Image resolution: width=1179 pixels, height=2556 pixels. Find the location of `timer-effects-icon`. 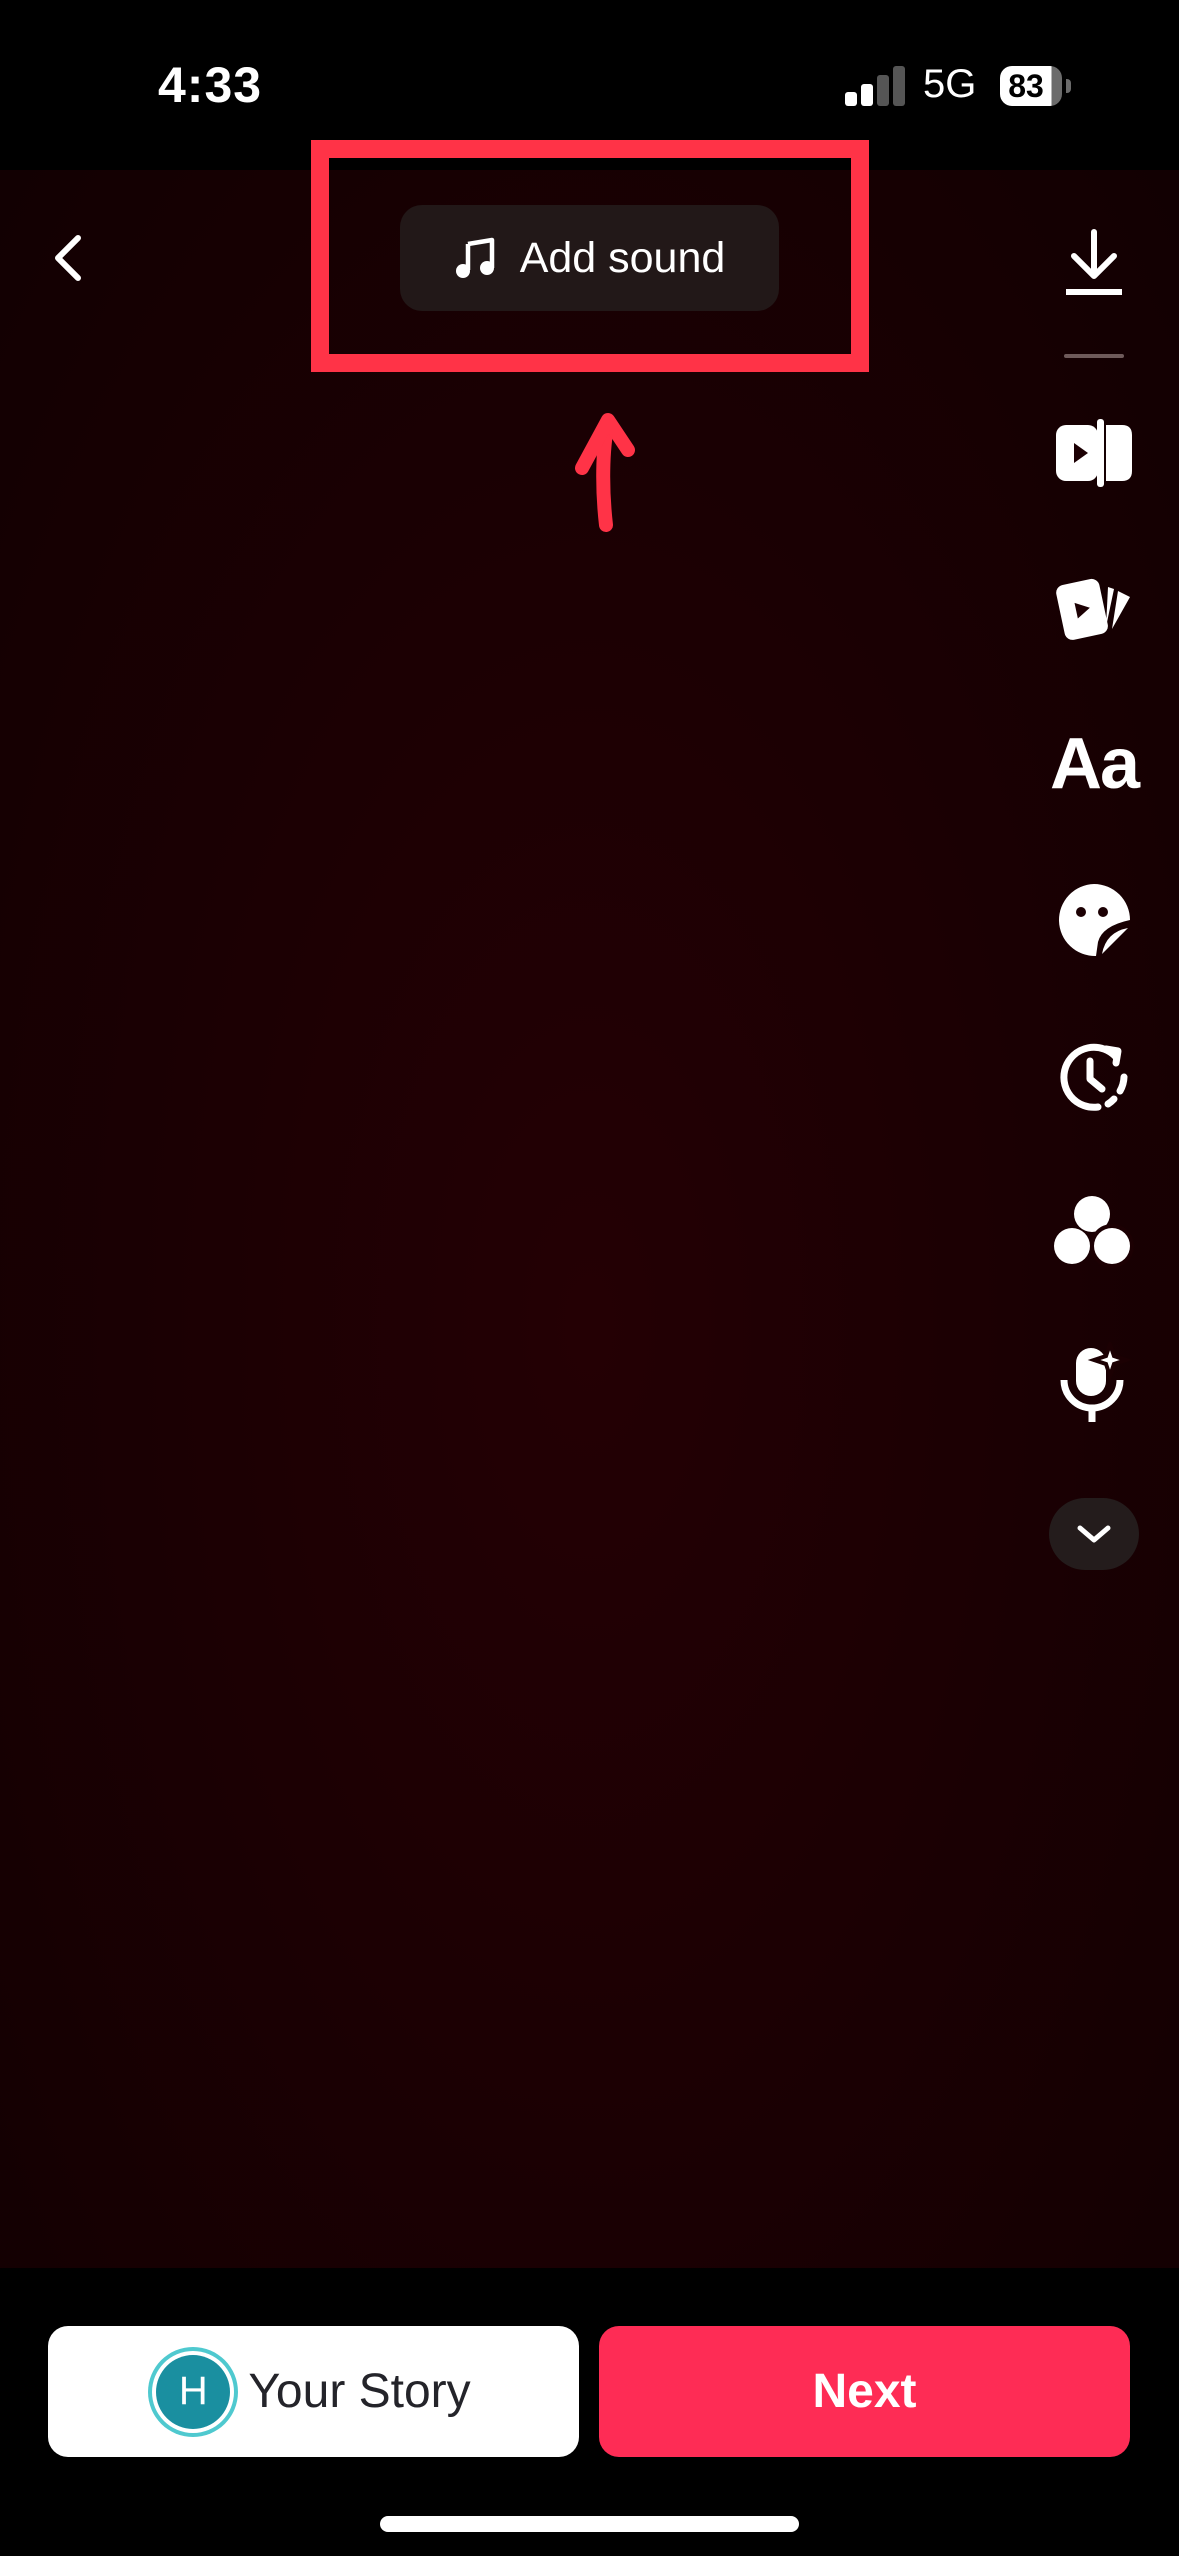

timer-effects-icon is located at coordinates (1094, 1077).